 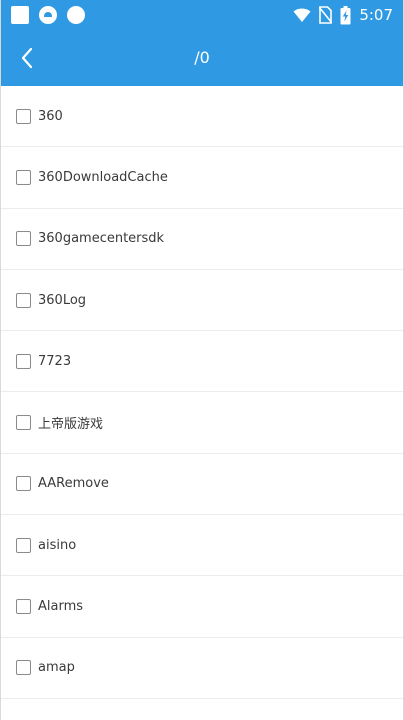 What do you see at coordinates (202, 117) in the screenshot?
I see `list-item: 360` at bounding box center [202, 117].